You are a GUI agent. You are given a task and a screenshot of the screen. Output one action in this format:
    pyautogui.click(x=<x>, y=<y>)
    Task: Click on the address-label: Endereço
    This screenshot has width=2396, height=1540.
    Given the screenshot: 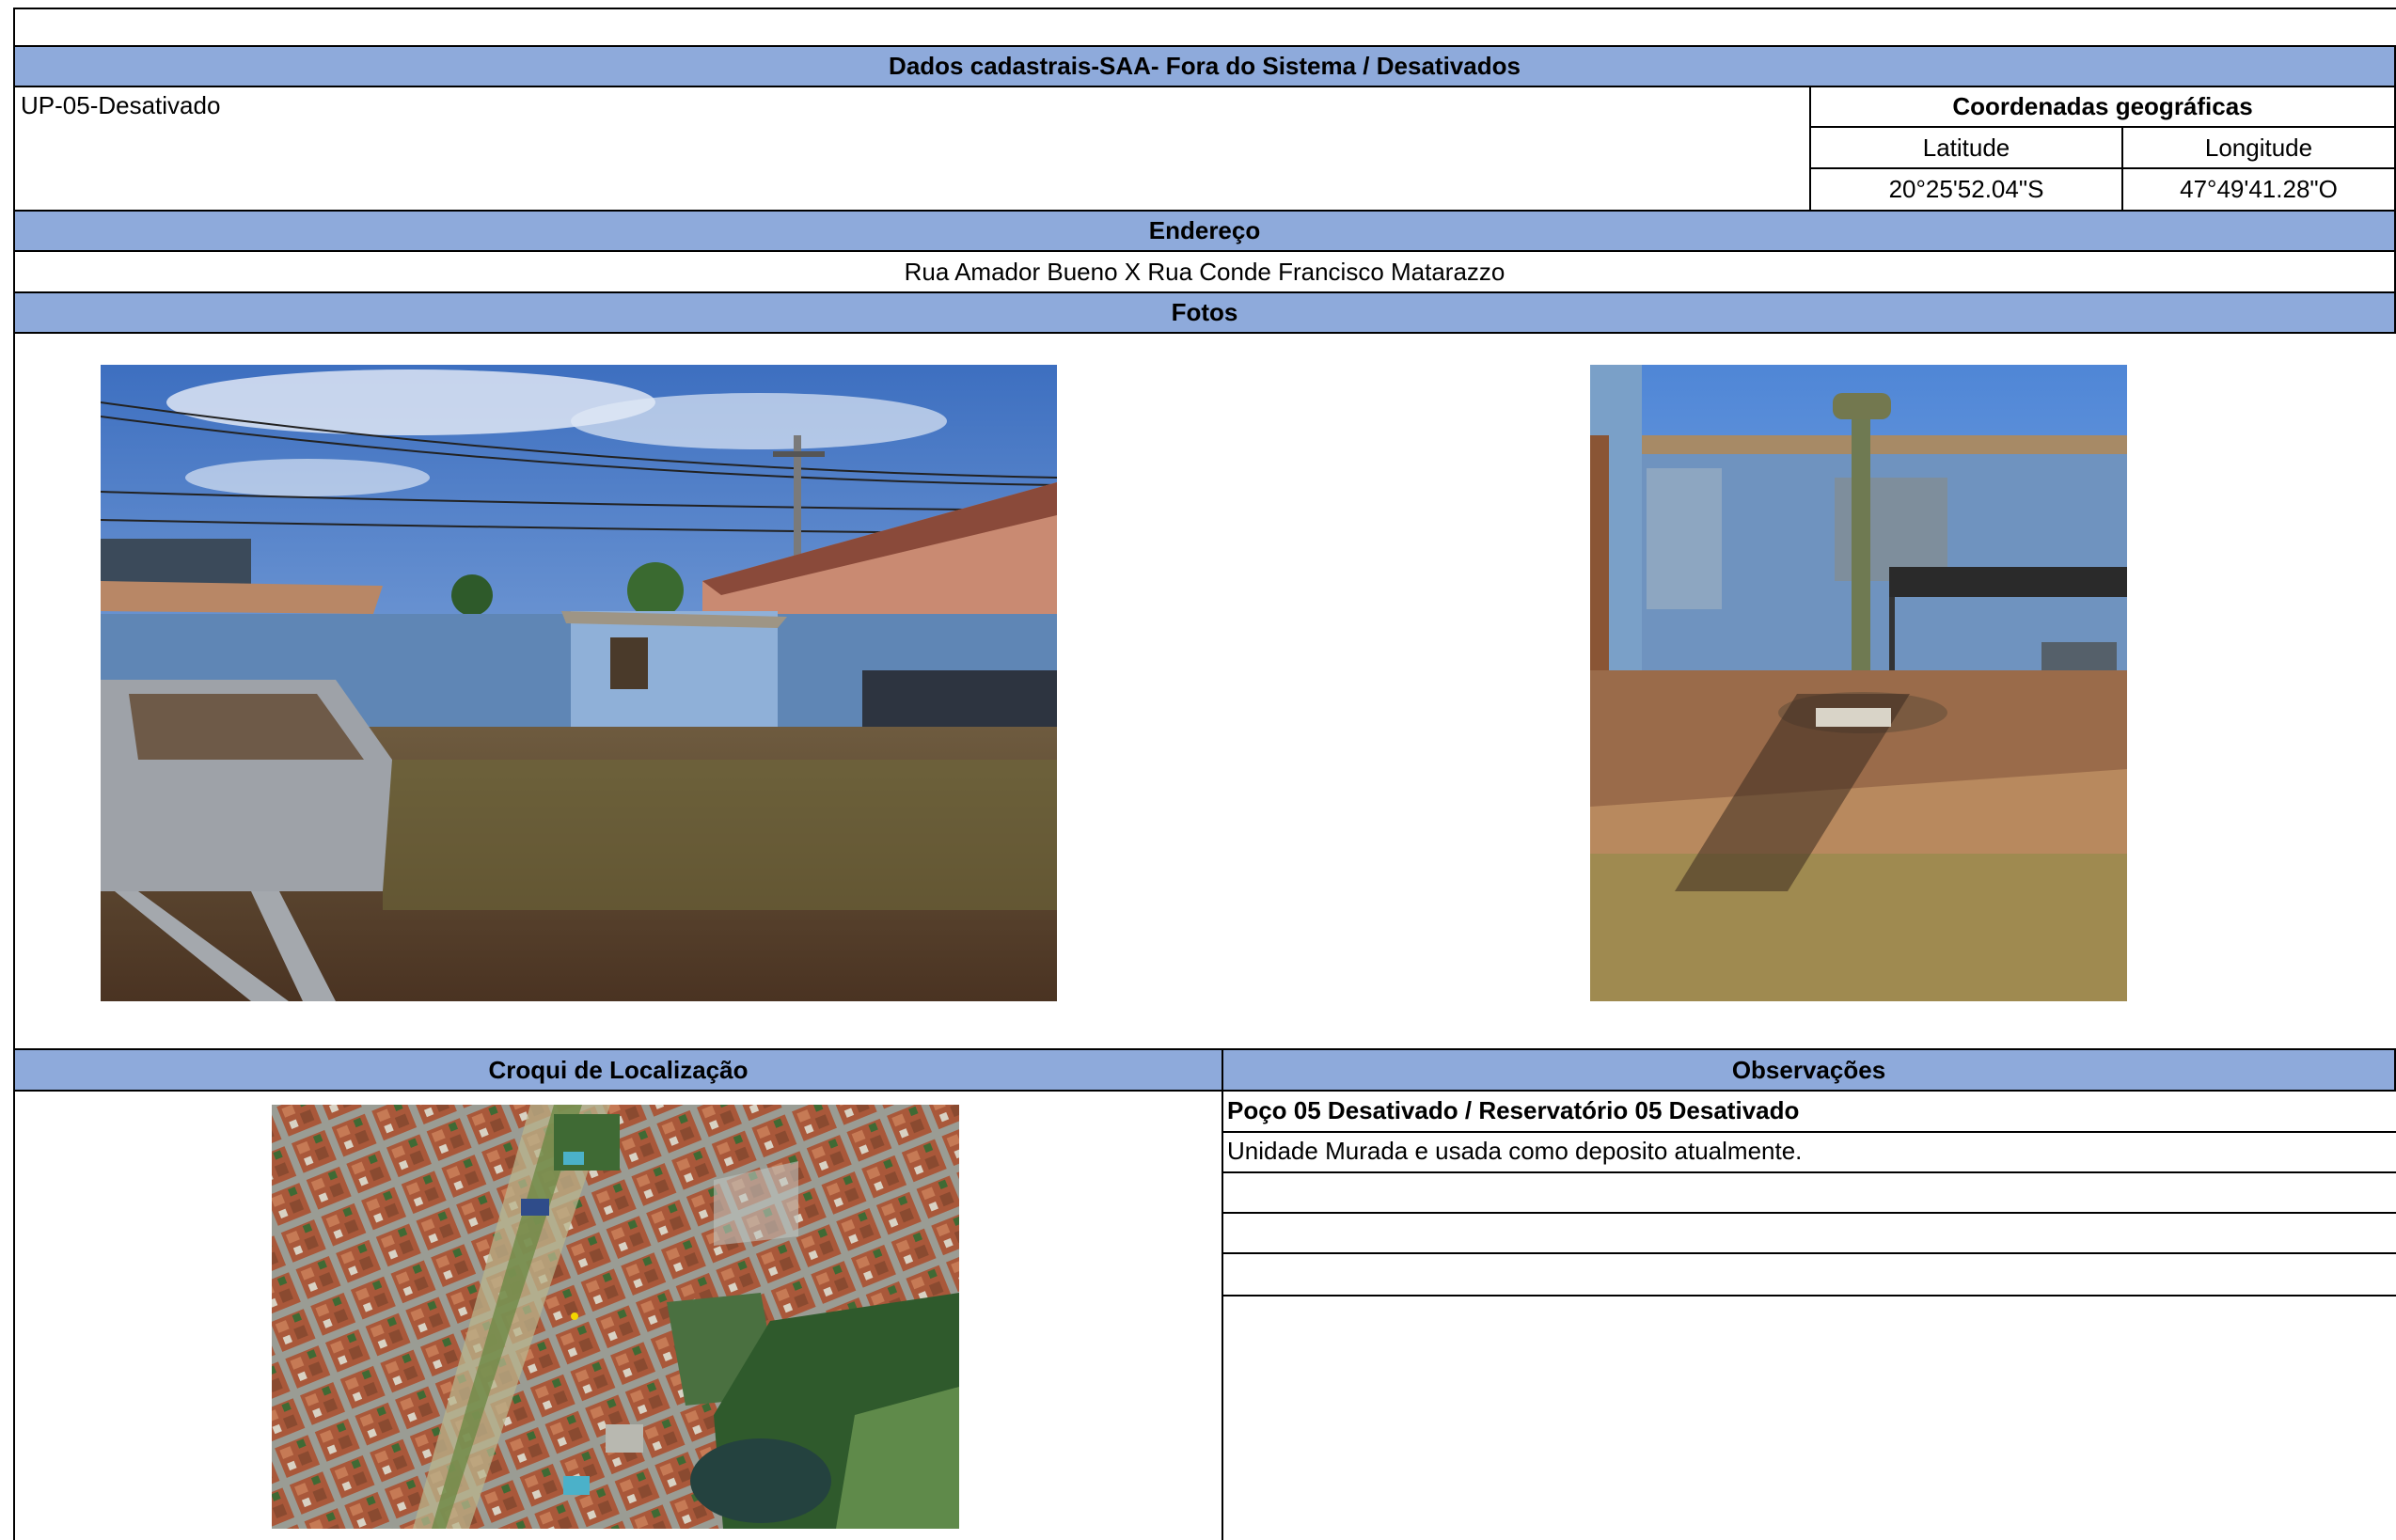 What is the action you would take?
    pyautogui.click(x=1204, y=230)
    